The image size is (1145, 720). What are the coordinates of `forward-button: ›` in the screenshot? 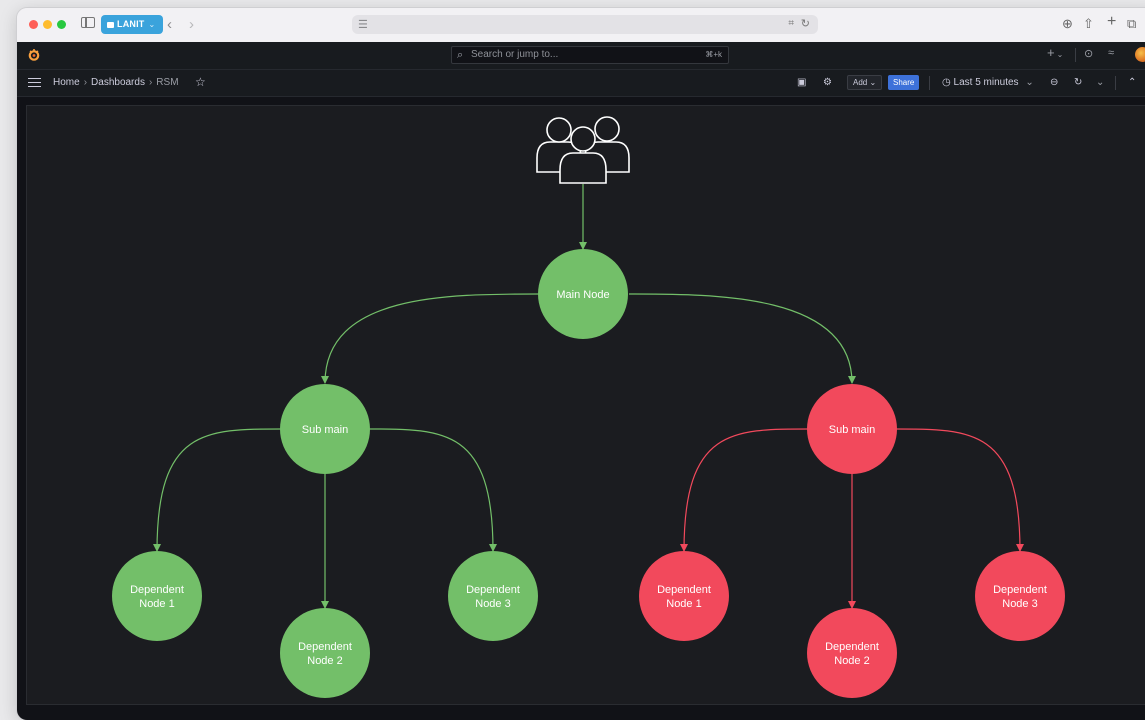 It's located at (191, 24).